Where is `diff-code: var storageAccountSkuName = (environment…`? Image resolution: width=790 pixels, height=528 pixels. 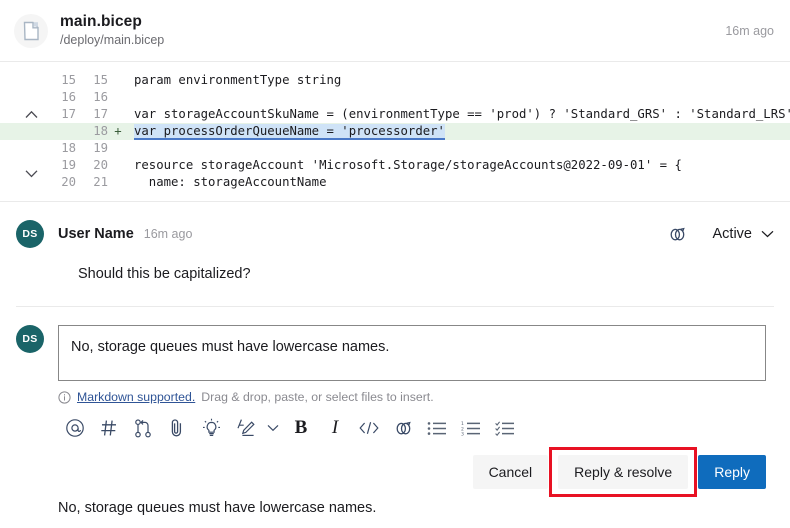
diff-code: var storageAccountSkuName = (environment… is located at coordinates (462, 114).